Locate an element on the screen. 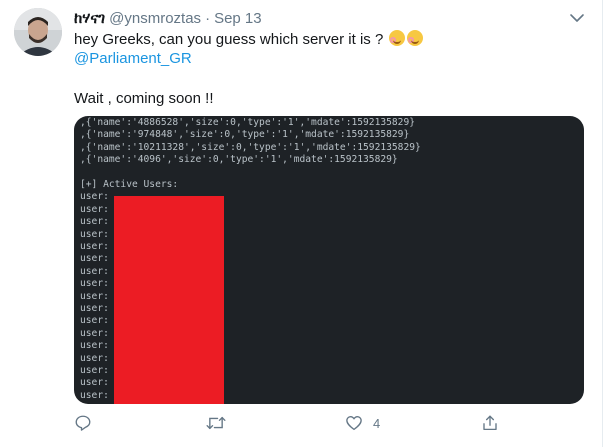 This screenshot has width=603, height=447. retweet-icon is located at coordinates (216, 423).